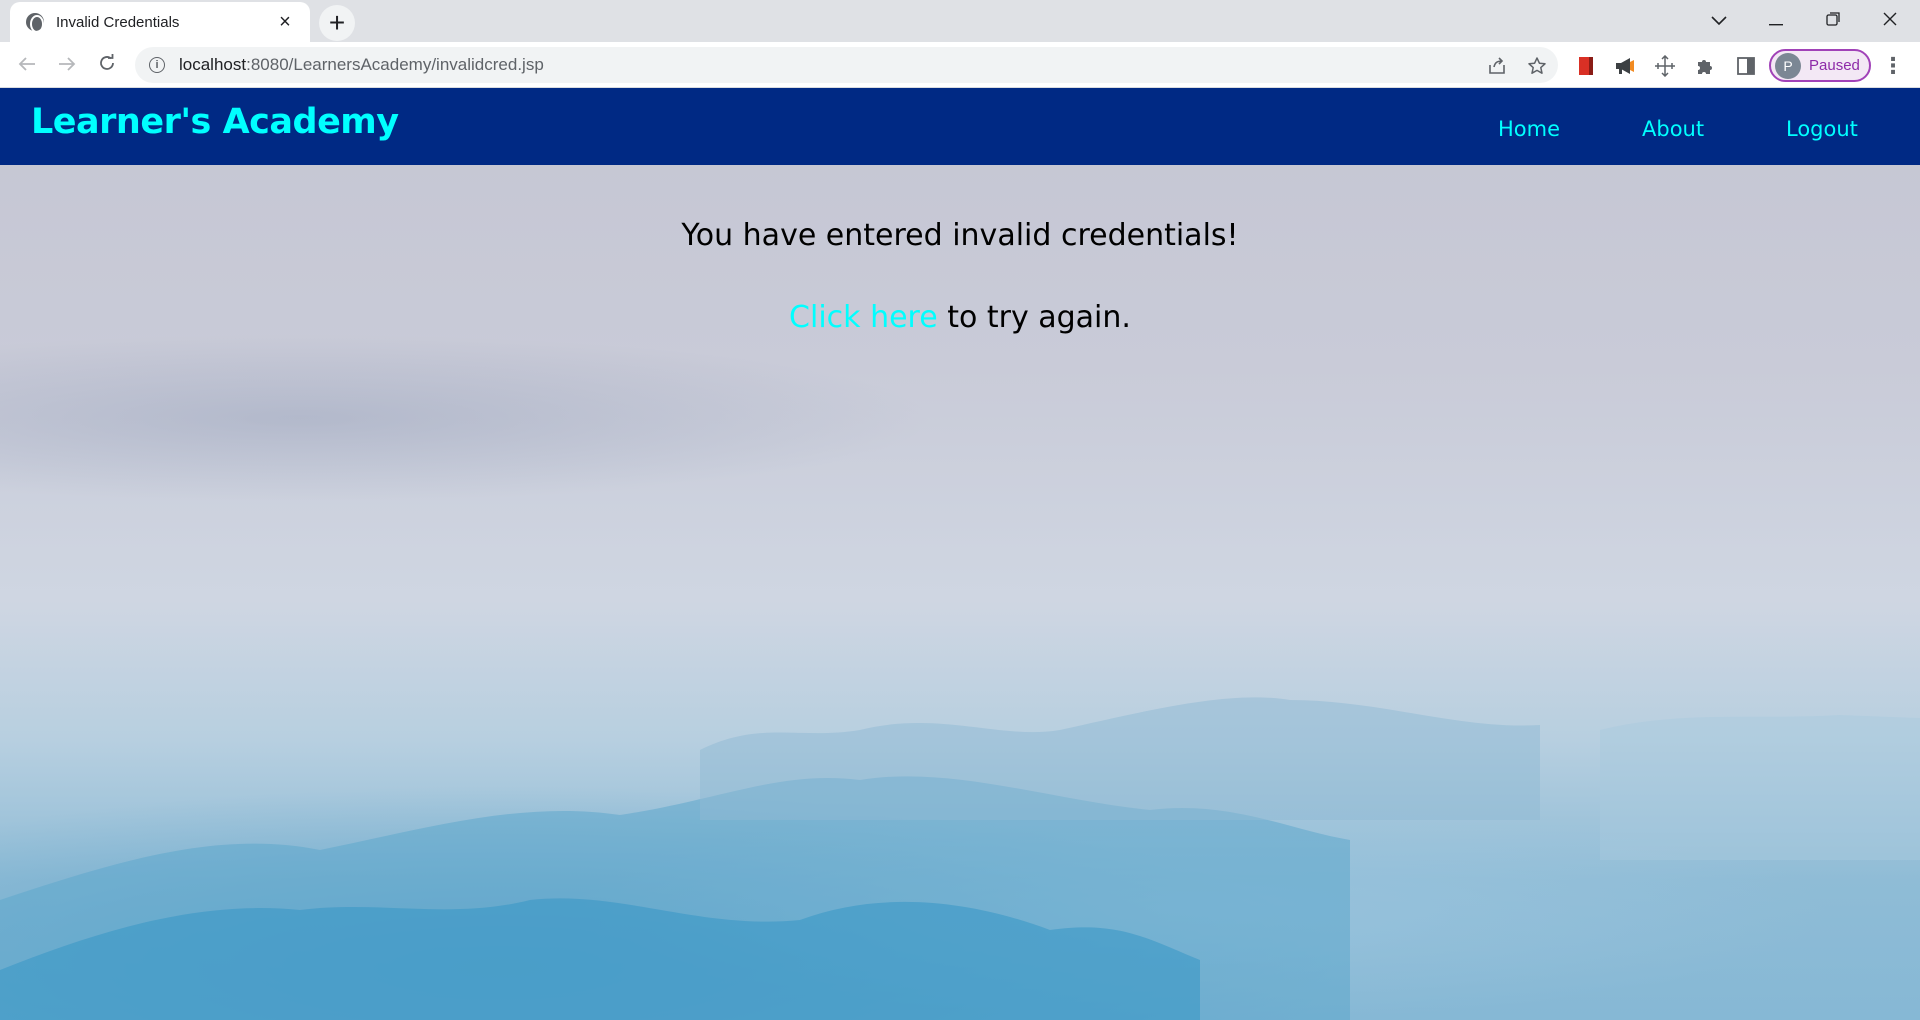 The width and height of the screenshot is (1920, 1020). I want to click on side-panel-icon, so click(1746, 66).